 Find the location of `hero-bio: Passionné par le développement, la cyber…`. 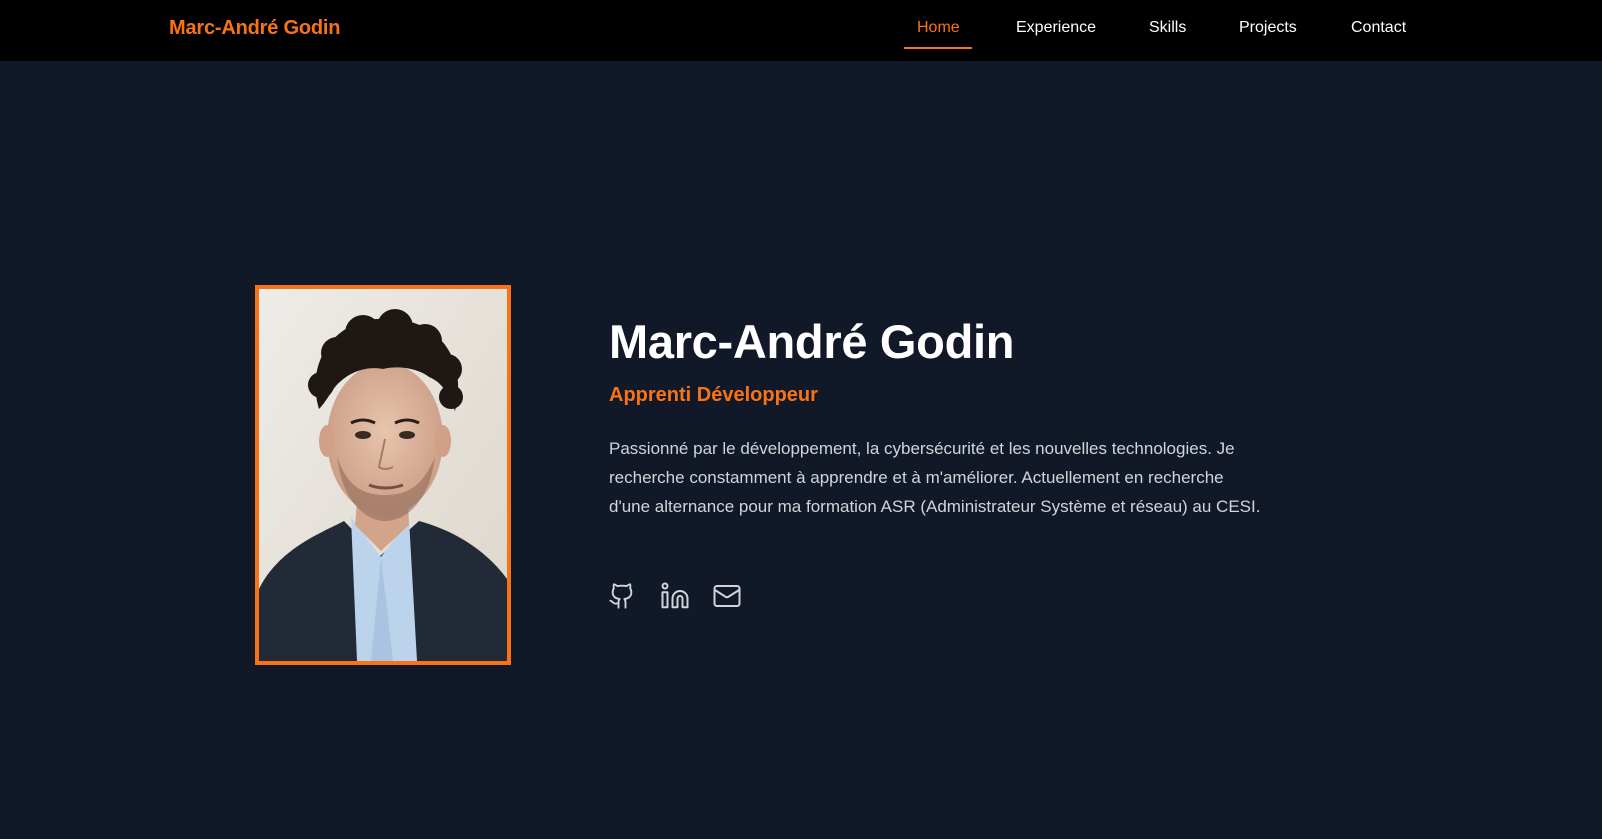

hero-bio: Passionné par le développement, la cyber… is located at coordinates (935, 477).